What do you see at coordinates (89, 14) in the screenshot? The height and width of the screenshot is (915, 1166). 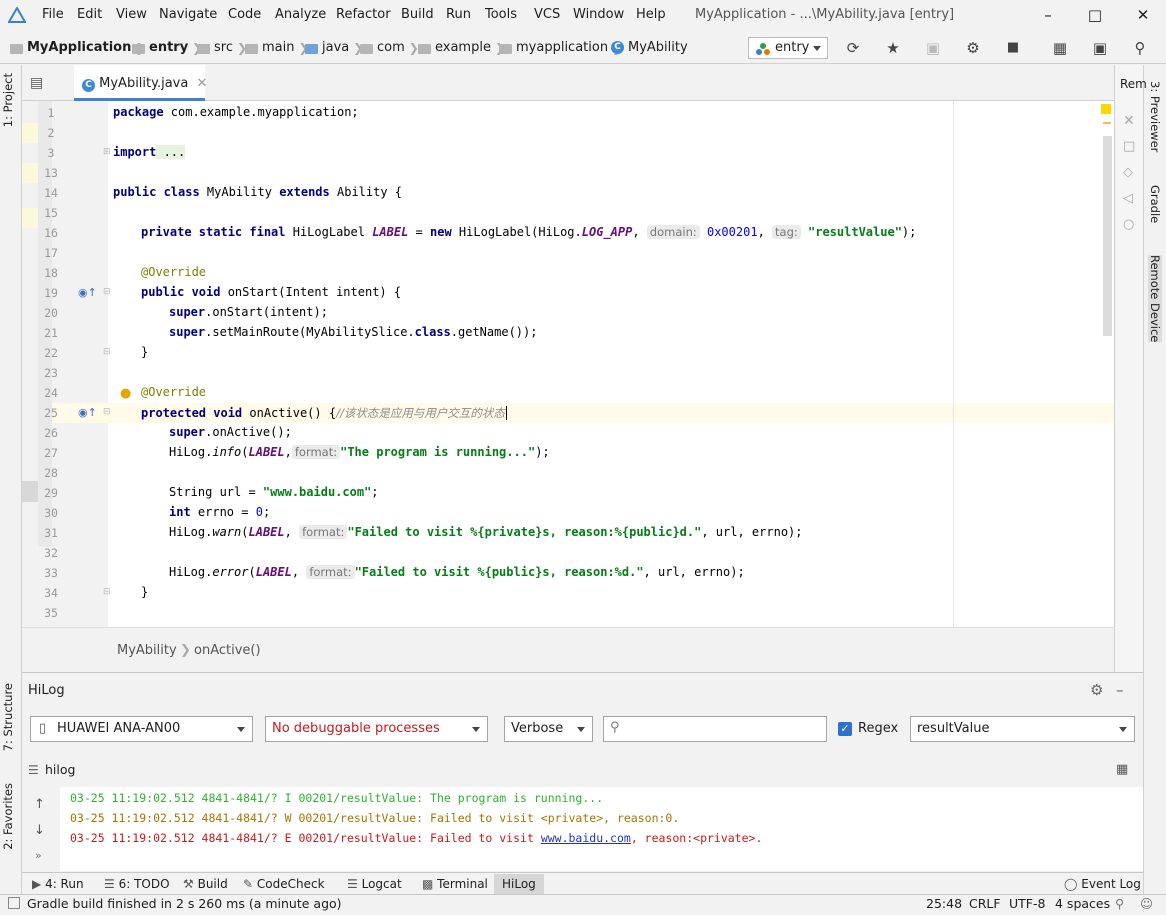 I see `menu-edit: Edit` at bounding box center [89, 14].